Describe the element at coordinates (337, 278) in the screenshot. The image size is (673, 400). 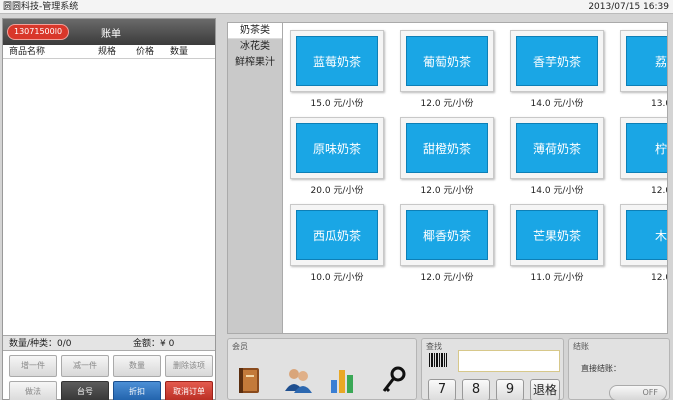
I see `product-price: 10.0 元/小份` at that location.